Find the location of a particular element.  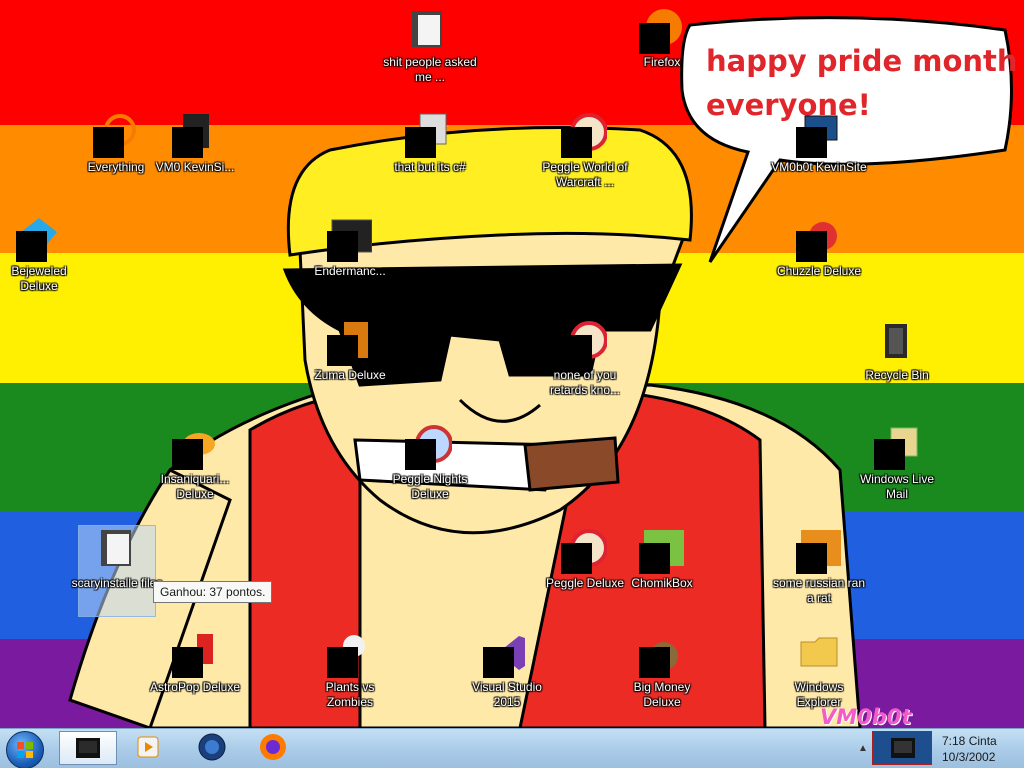

start-button is located at coordinates (25, 749).